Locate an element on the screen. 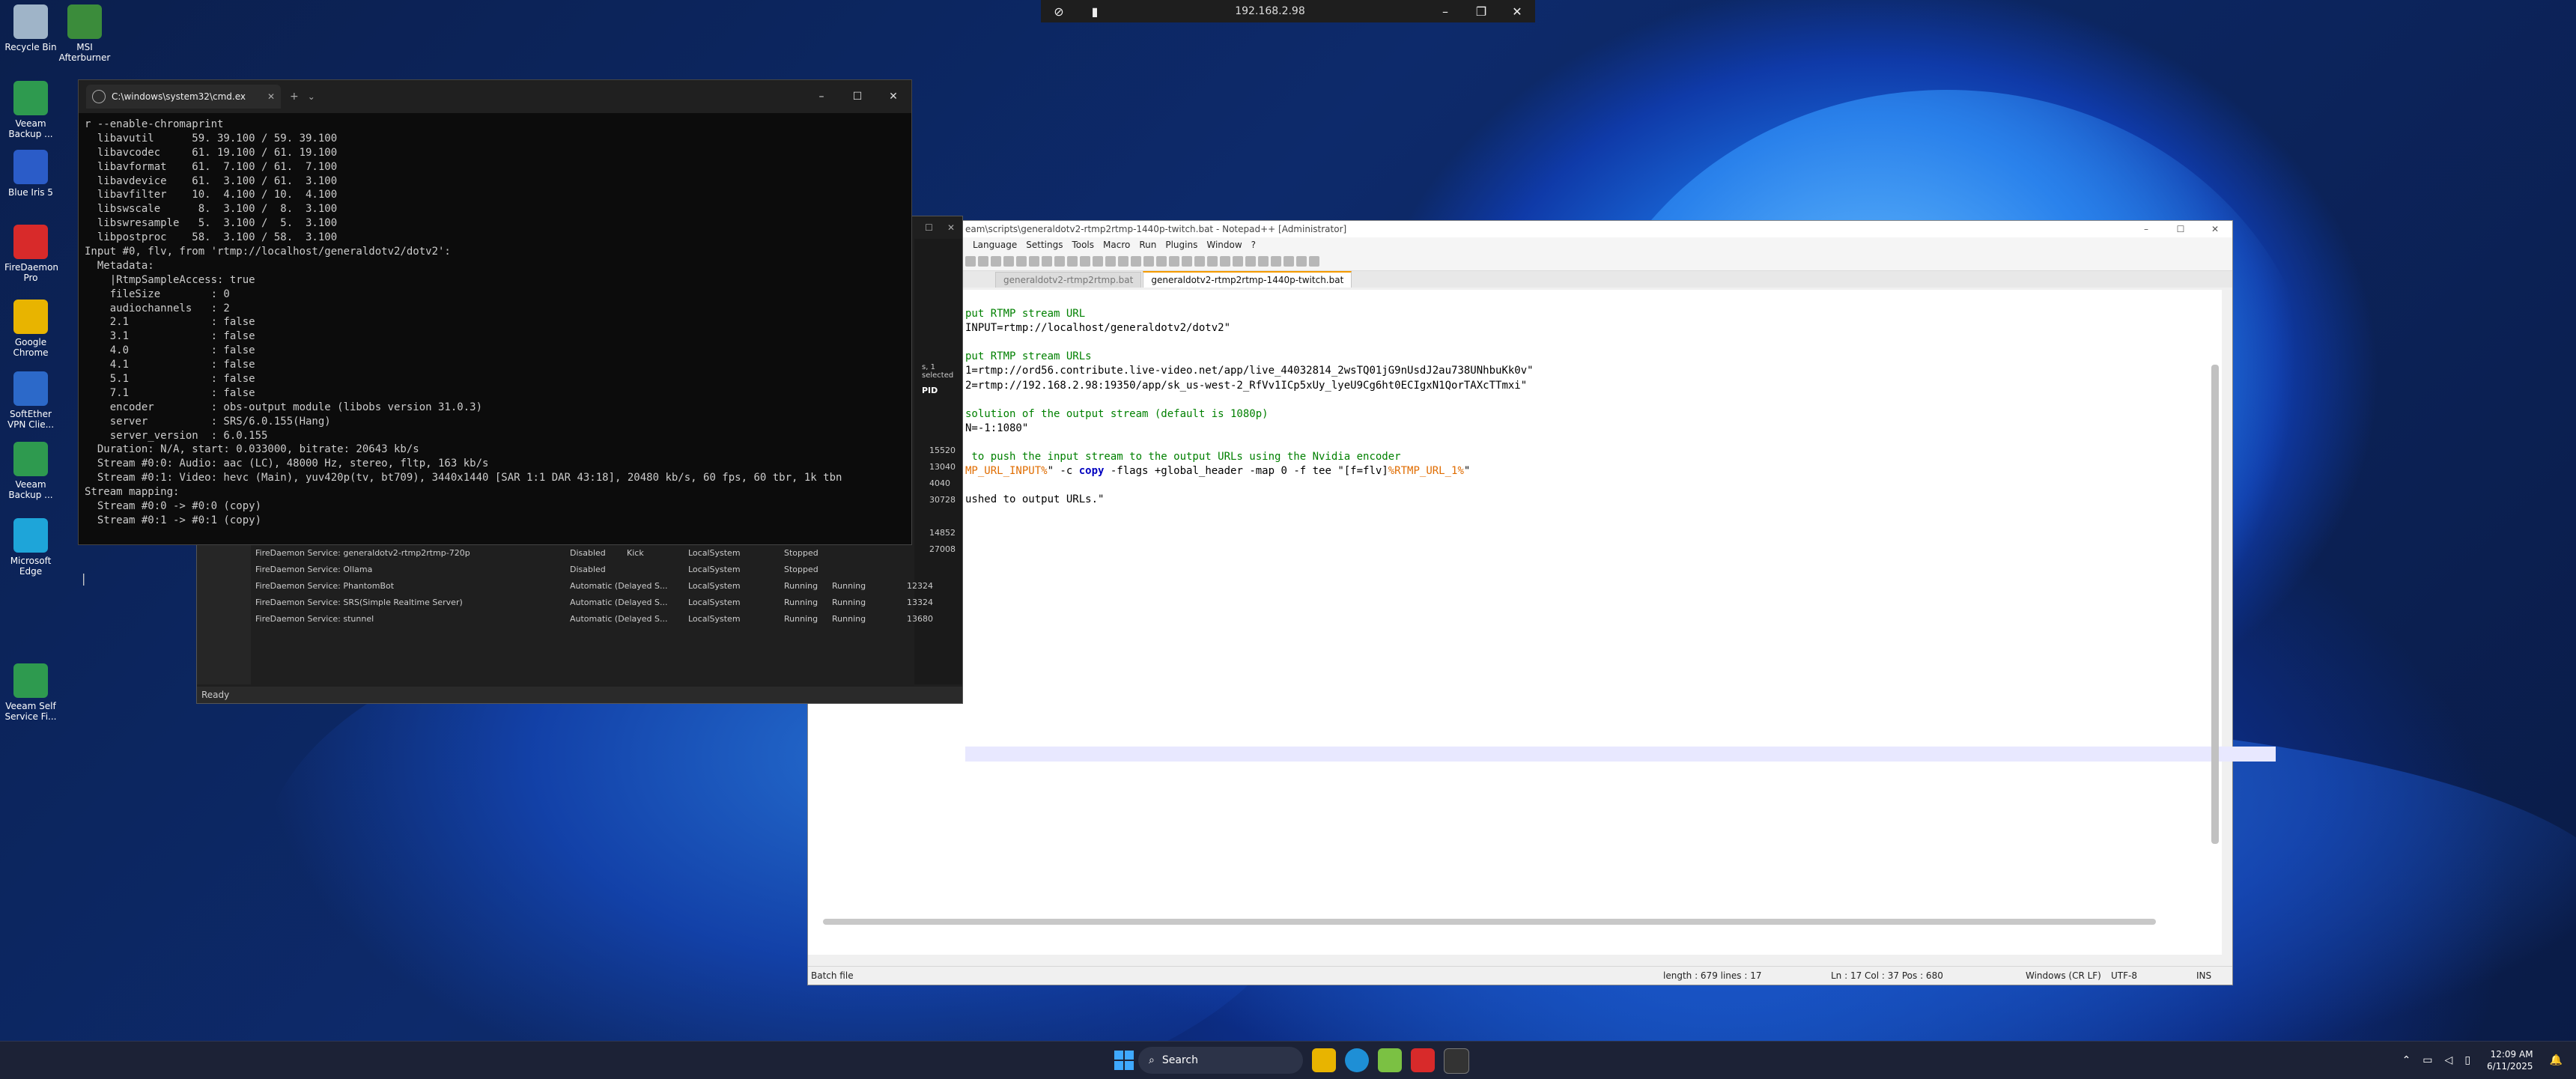 The width and height of the screenshot is (2576, 1079). battery-icon: ▯ is located at coordinates (2467, 1060).